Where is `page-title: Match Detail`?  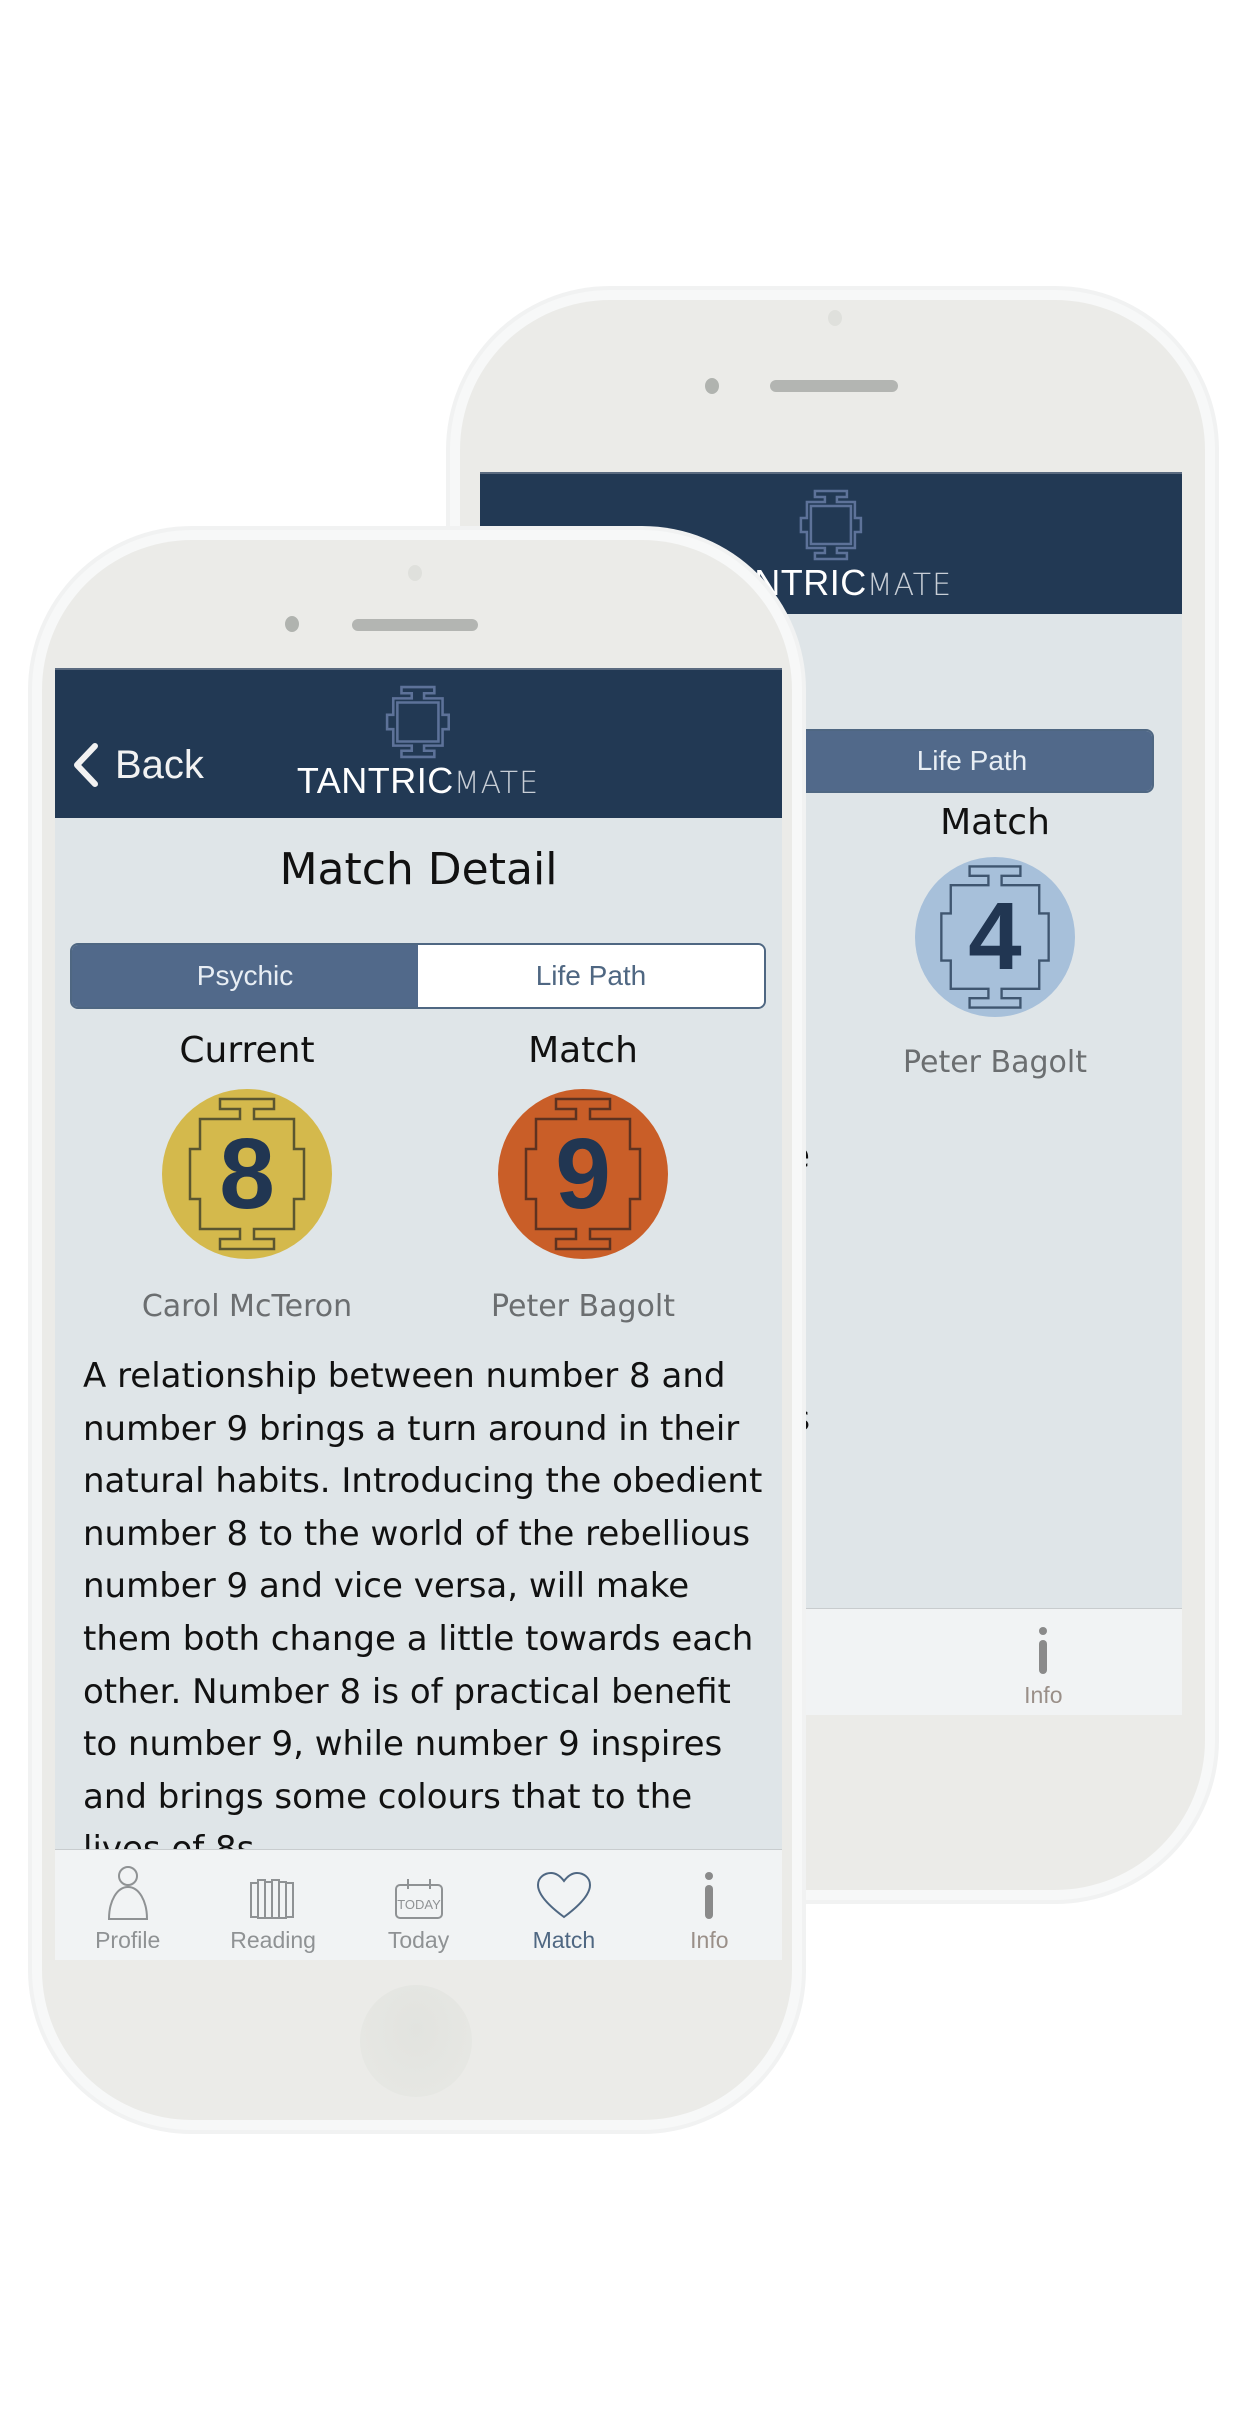 page-title: Match Detail is located at coordinates (418, 869).